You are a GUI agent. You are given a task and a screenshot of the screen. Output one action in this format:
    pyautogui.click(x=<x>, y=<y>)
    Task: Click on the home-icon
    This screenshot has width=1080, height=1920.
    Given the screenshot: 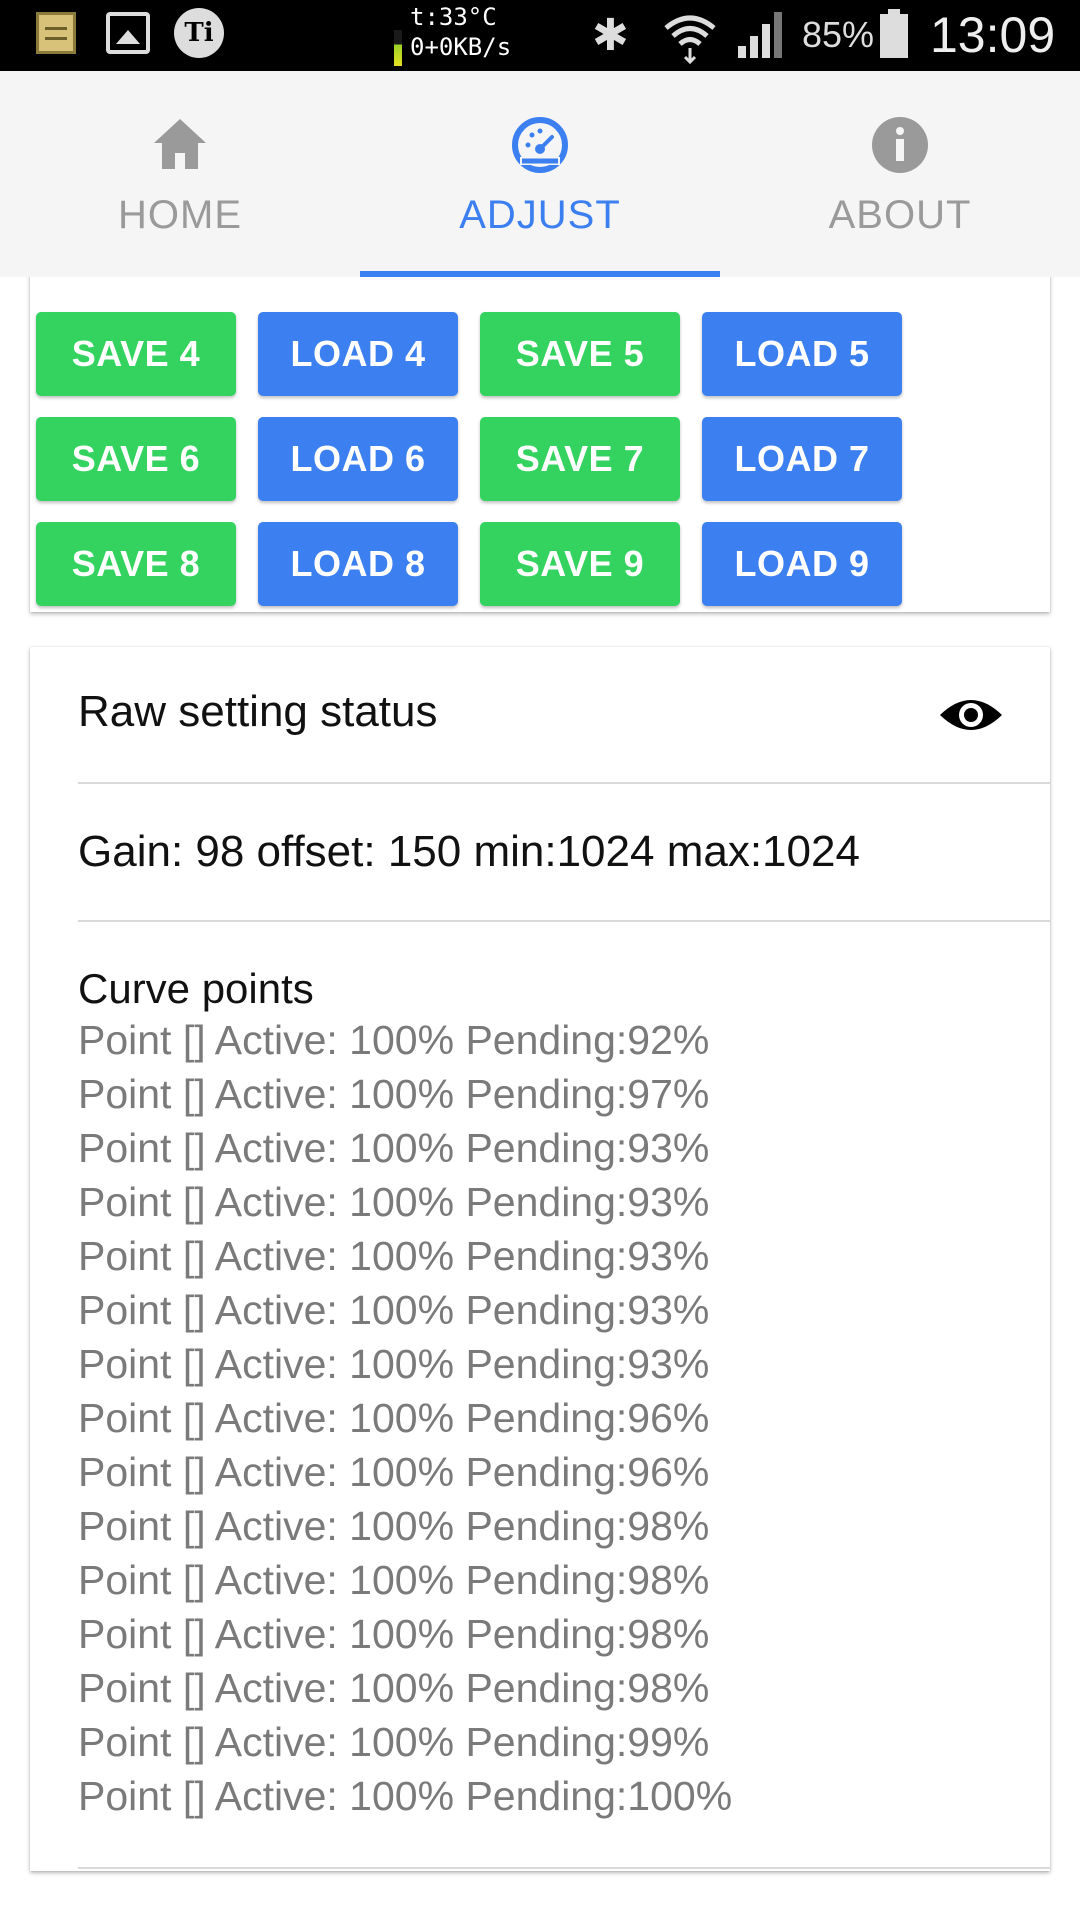 What is the action you would take?
    pyautogui.click(x=180, y=144)
    